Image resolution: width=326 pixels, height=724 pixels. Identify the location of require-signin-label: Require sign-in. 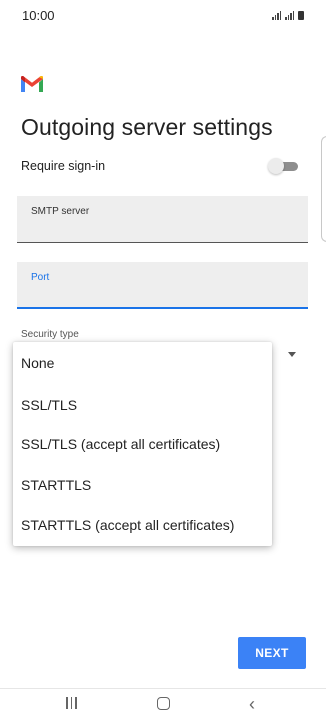
(63, 166).